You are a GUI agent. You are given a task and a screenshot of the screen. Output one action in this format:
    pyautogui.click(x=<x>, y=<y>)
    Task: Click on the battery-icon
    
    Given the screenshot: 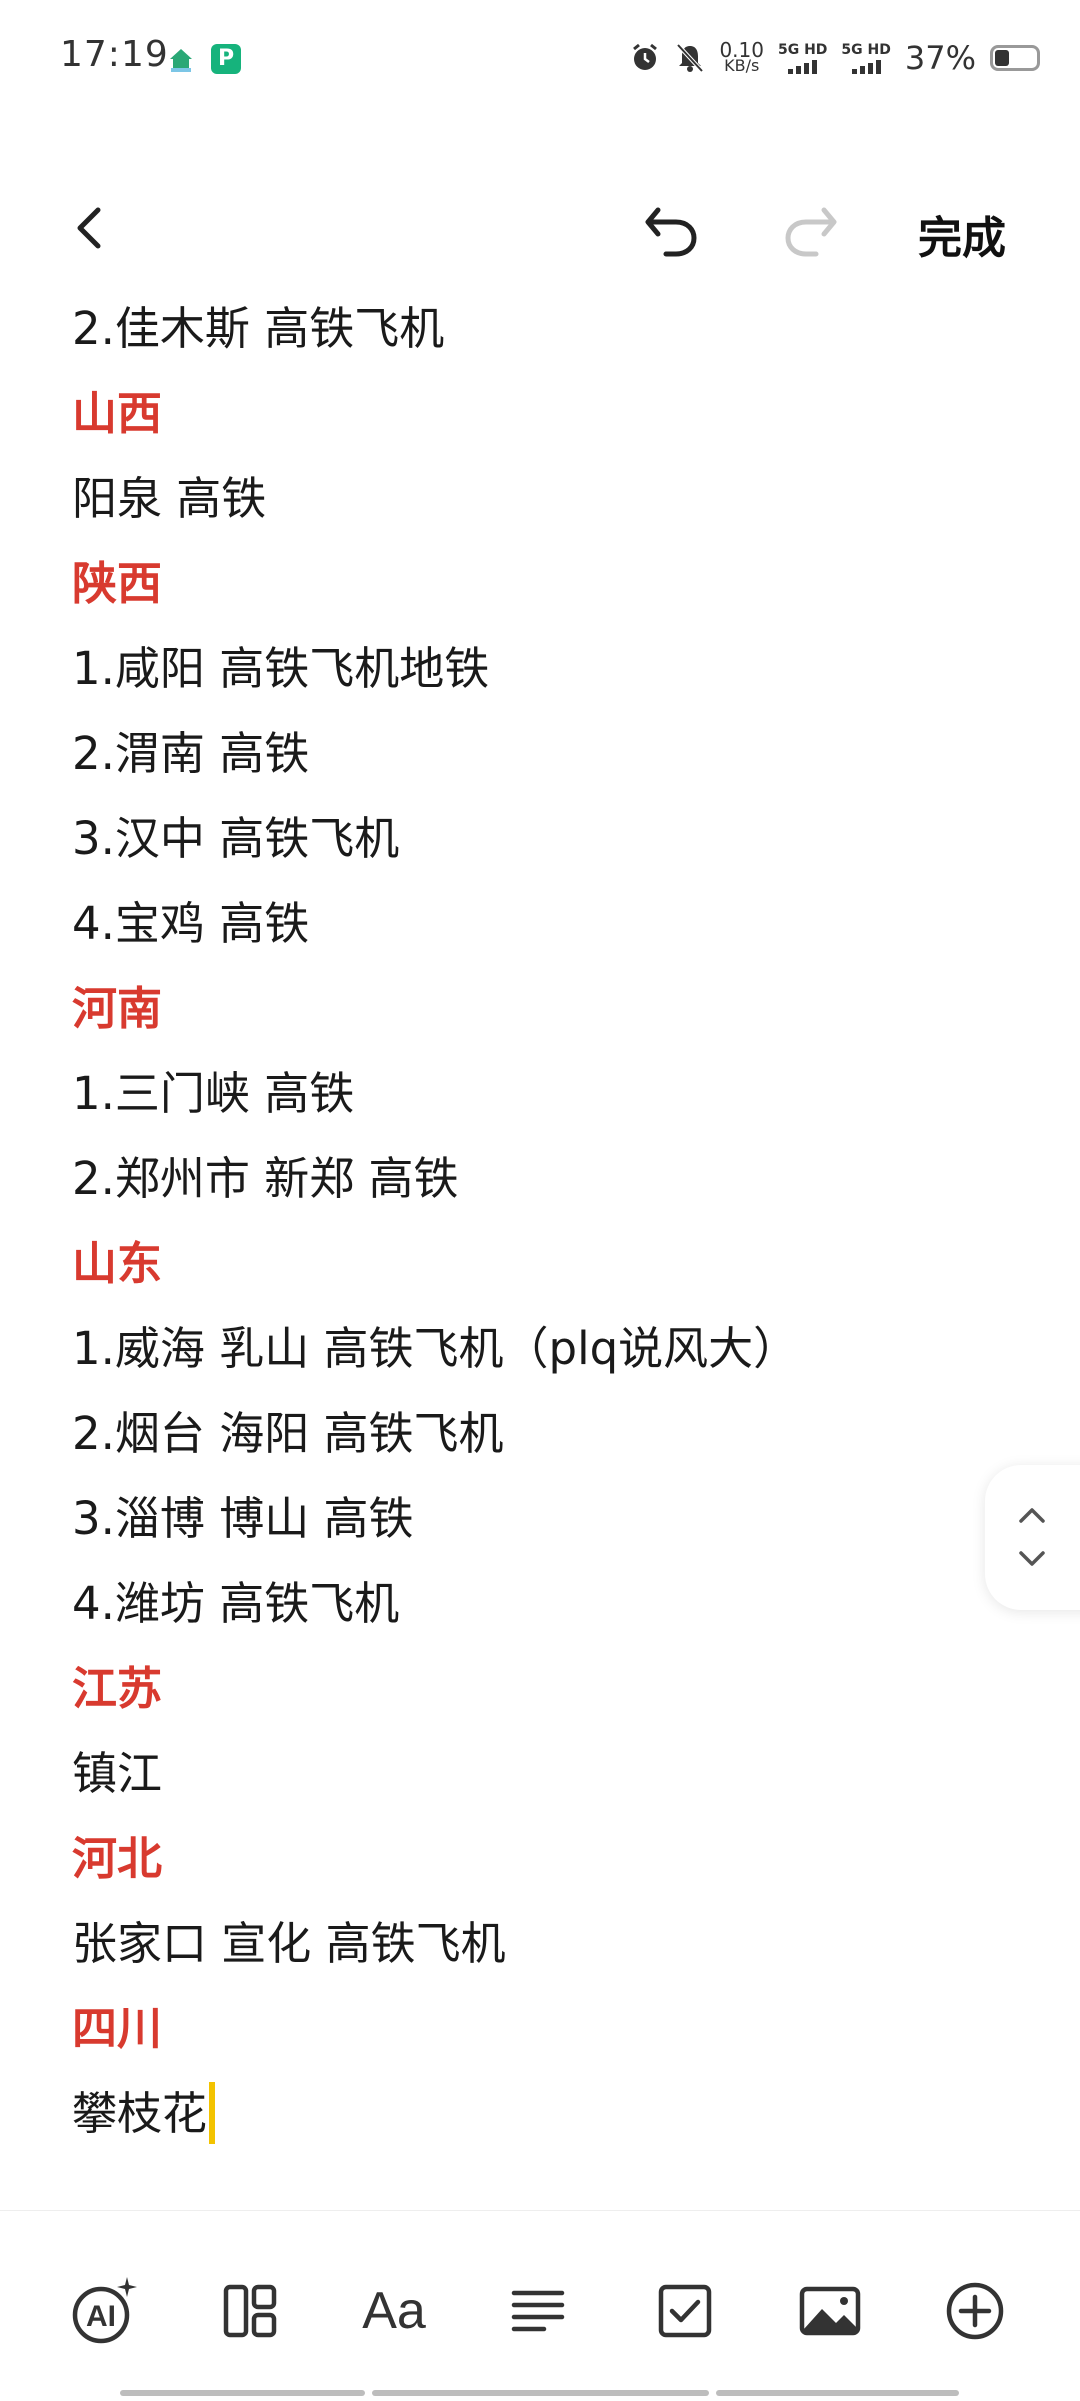 What is the action you would take?
    pyautogui.click(x=1015, y=58)
    